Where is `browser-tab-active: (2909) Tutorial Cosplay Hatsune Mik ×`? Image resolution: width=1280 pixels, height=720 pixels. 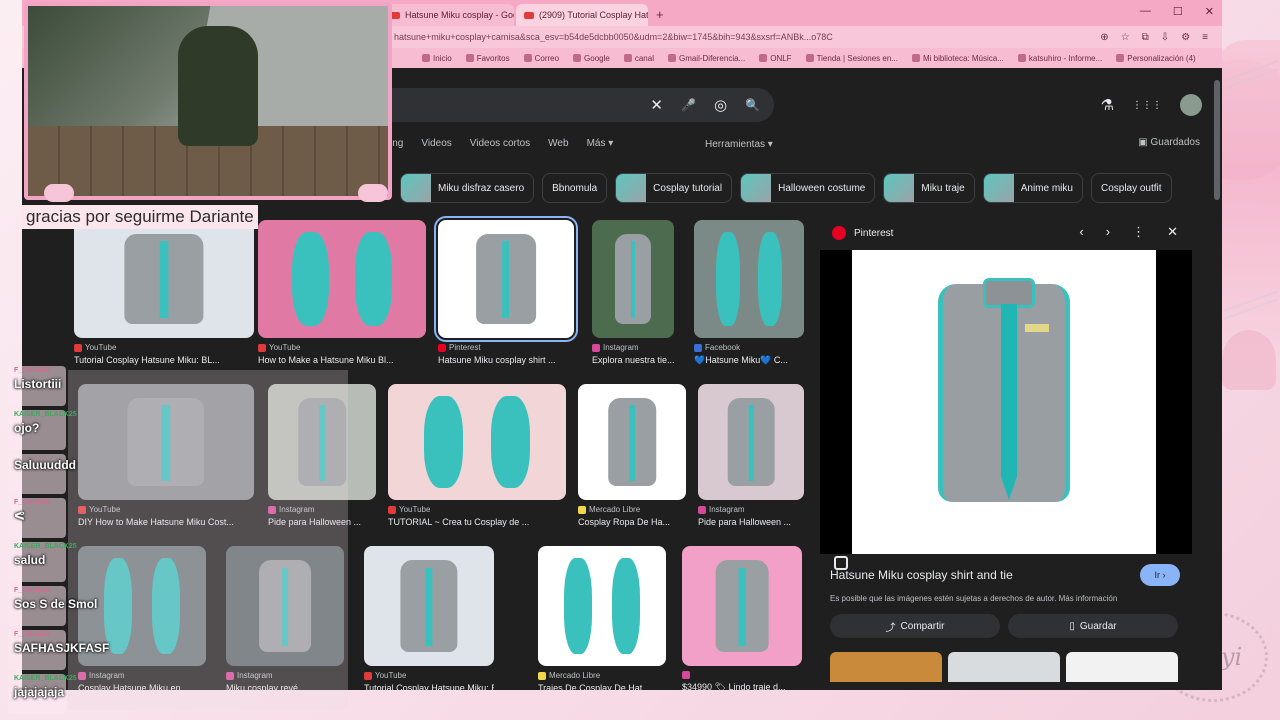 browser-tab-active: (2909) Tutorial Cosplay Hatsune Mik × is located at coordinates (582, 15).